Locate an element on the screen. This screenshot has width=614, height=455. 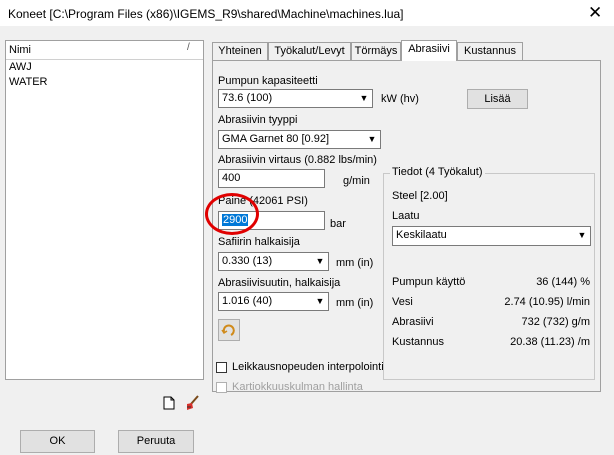
pump-unit-label: kW (hv) is located at coordinates (400, 99).